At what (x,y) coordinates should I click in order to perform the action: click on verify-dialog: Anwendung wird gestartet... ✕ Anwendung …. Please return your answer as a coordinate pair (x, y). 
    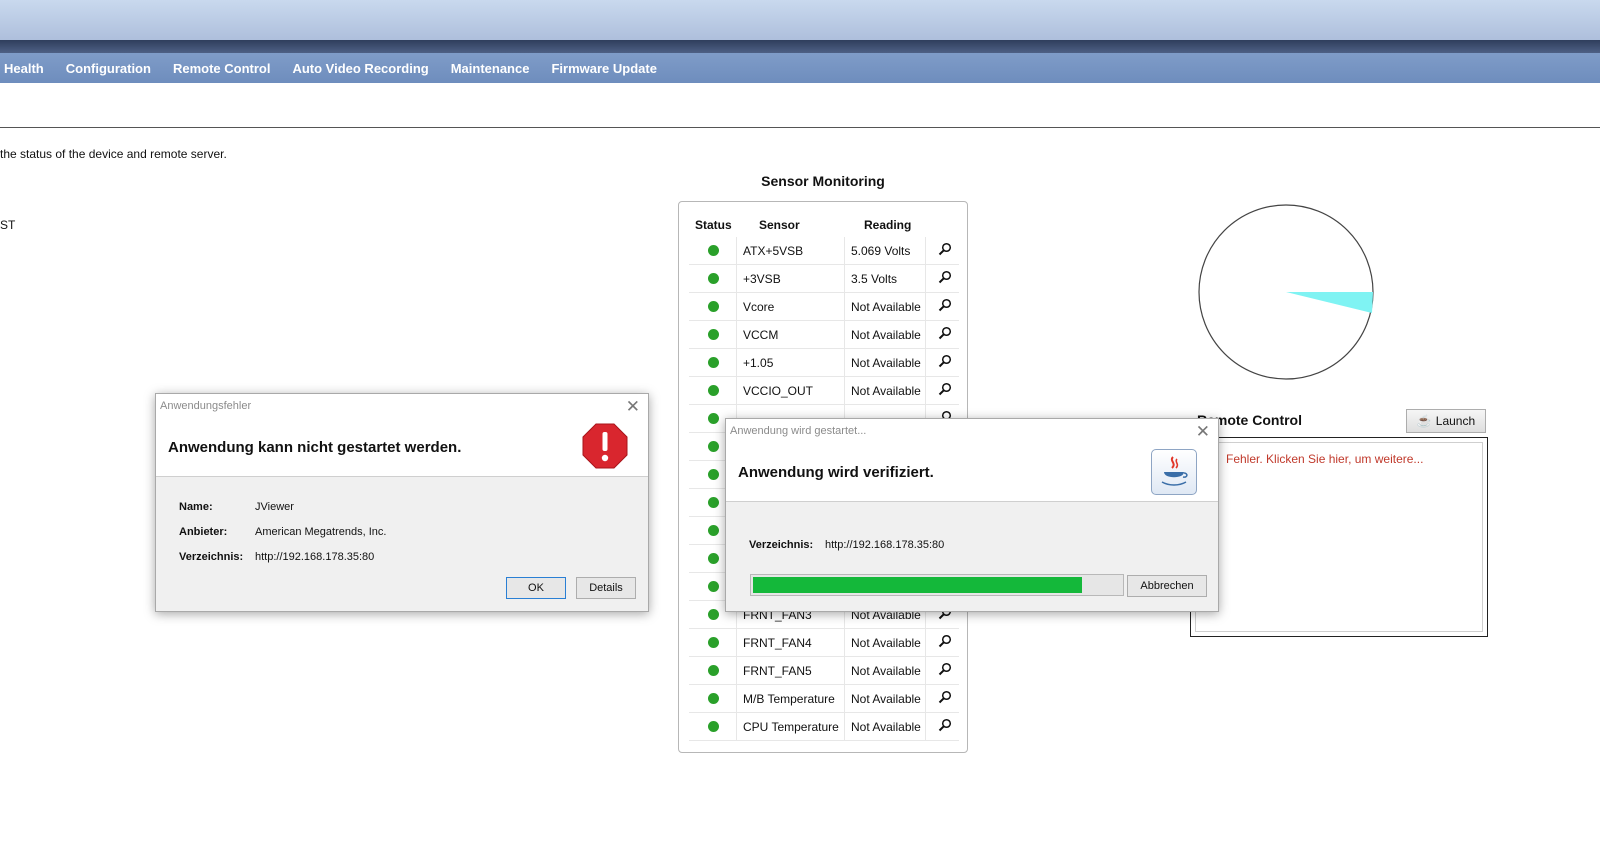
    Looking at the image, I should click on (972, 515).